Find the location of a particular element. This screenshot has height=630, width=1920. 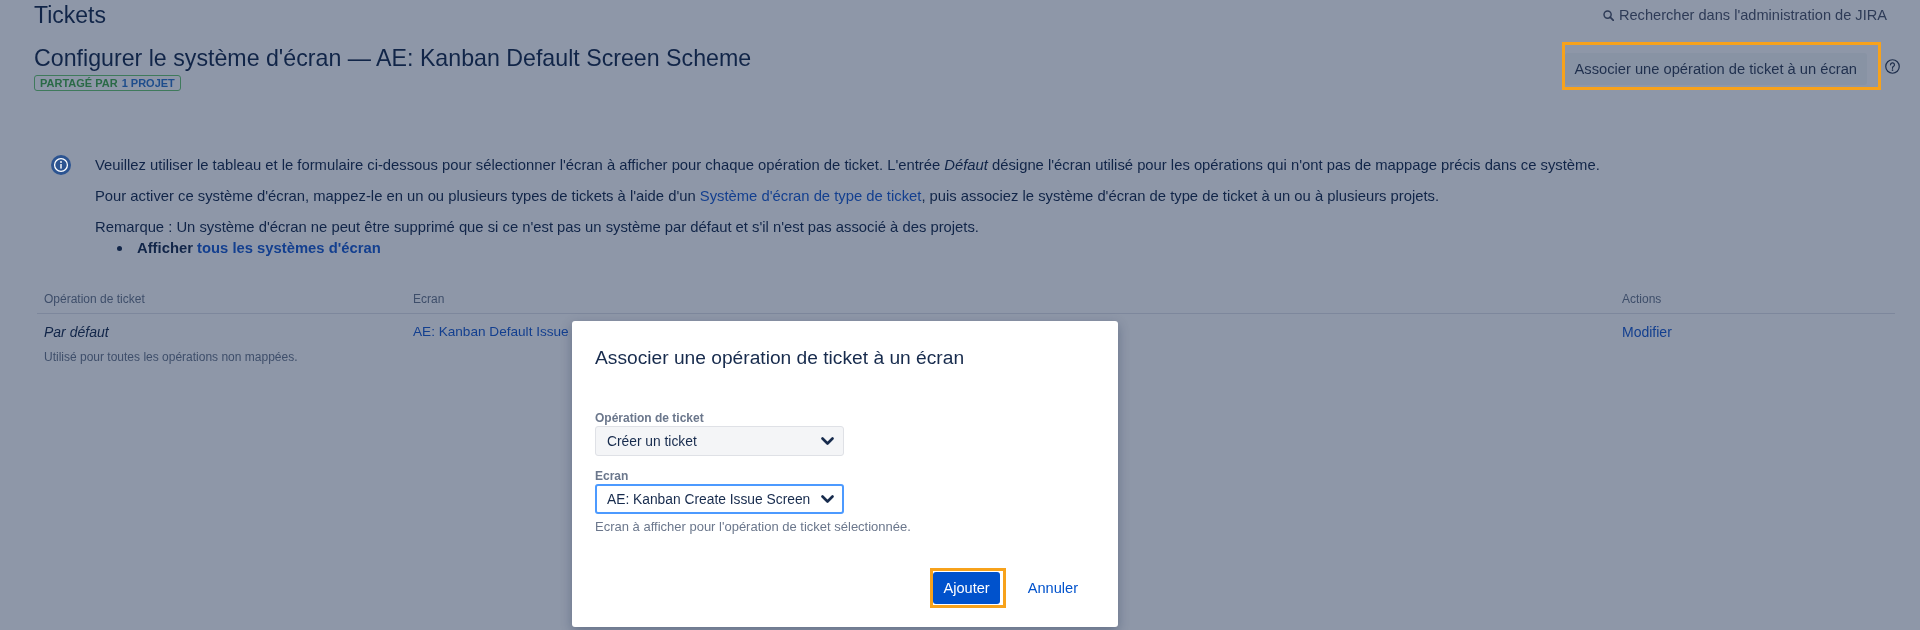

section-title: Tickets is located at coordinates (70, 15).